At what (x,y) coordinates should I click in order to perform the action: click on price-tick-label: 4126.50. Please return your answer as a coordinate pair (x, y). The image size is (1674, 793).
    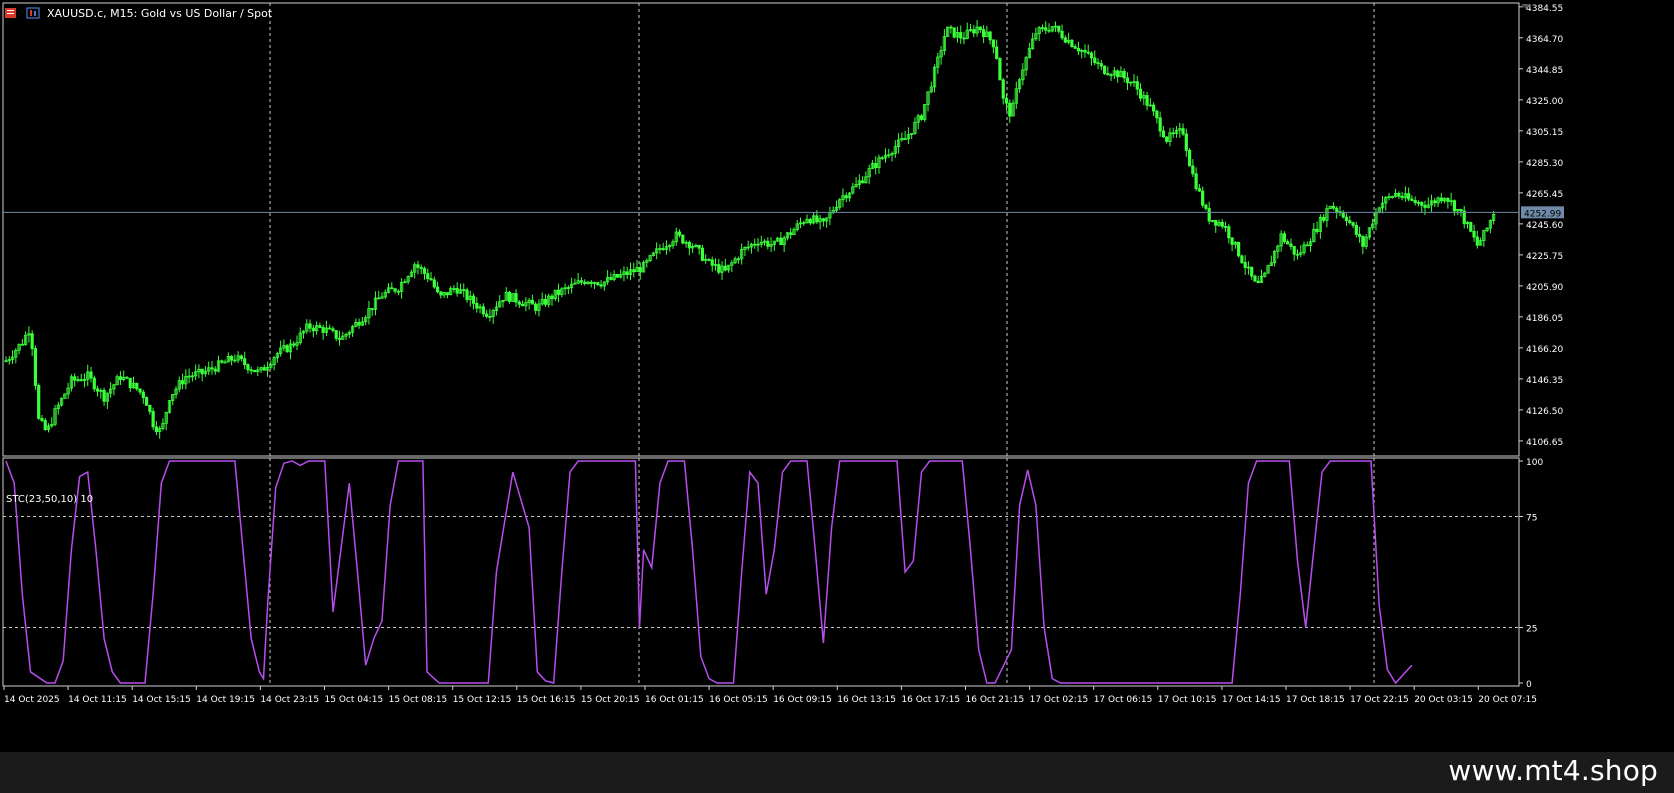
    Looking at the image, I should click on (1544, 412).